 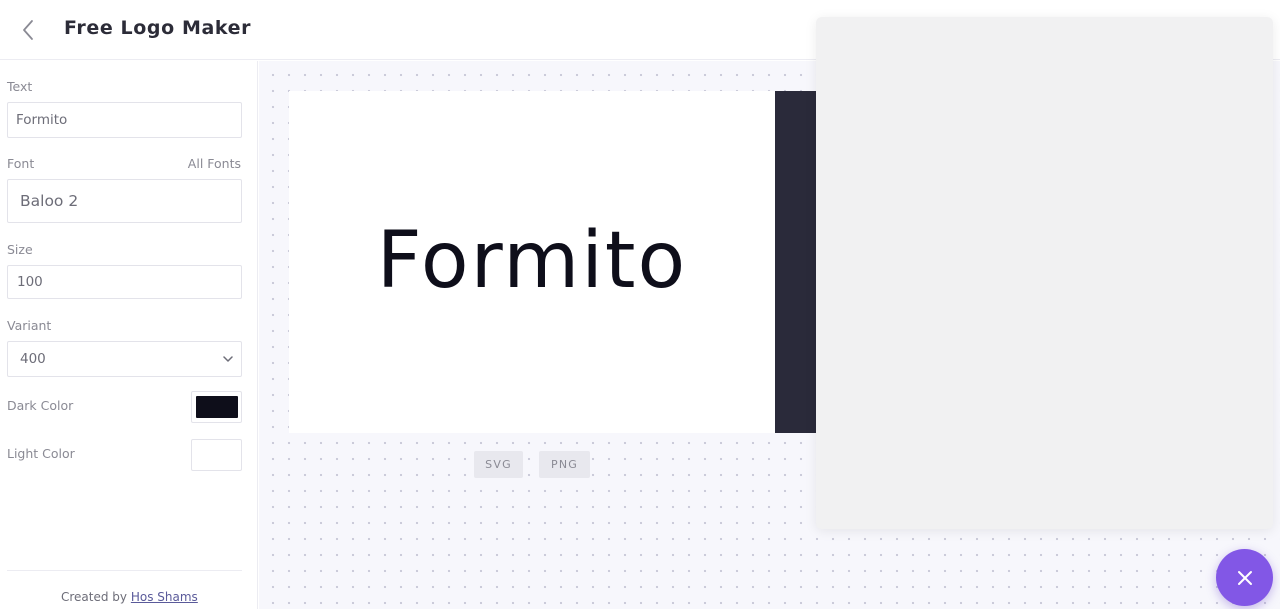 What do you see at coordinates (94, 597) in the screenshot?
I see `credit-prefix: Created by` at bounding box center [94, 597].